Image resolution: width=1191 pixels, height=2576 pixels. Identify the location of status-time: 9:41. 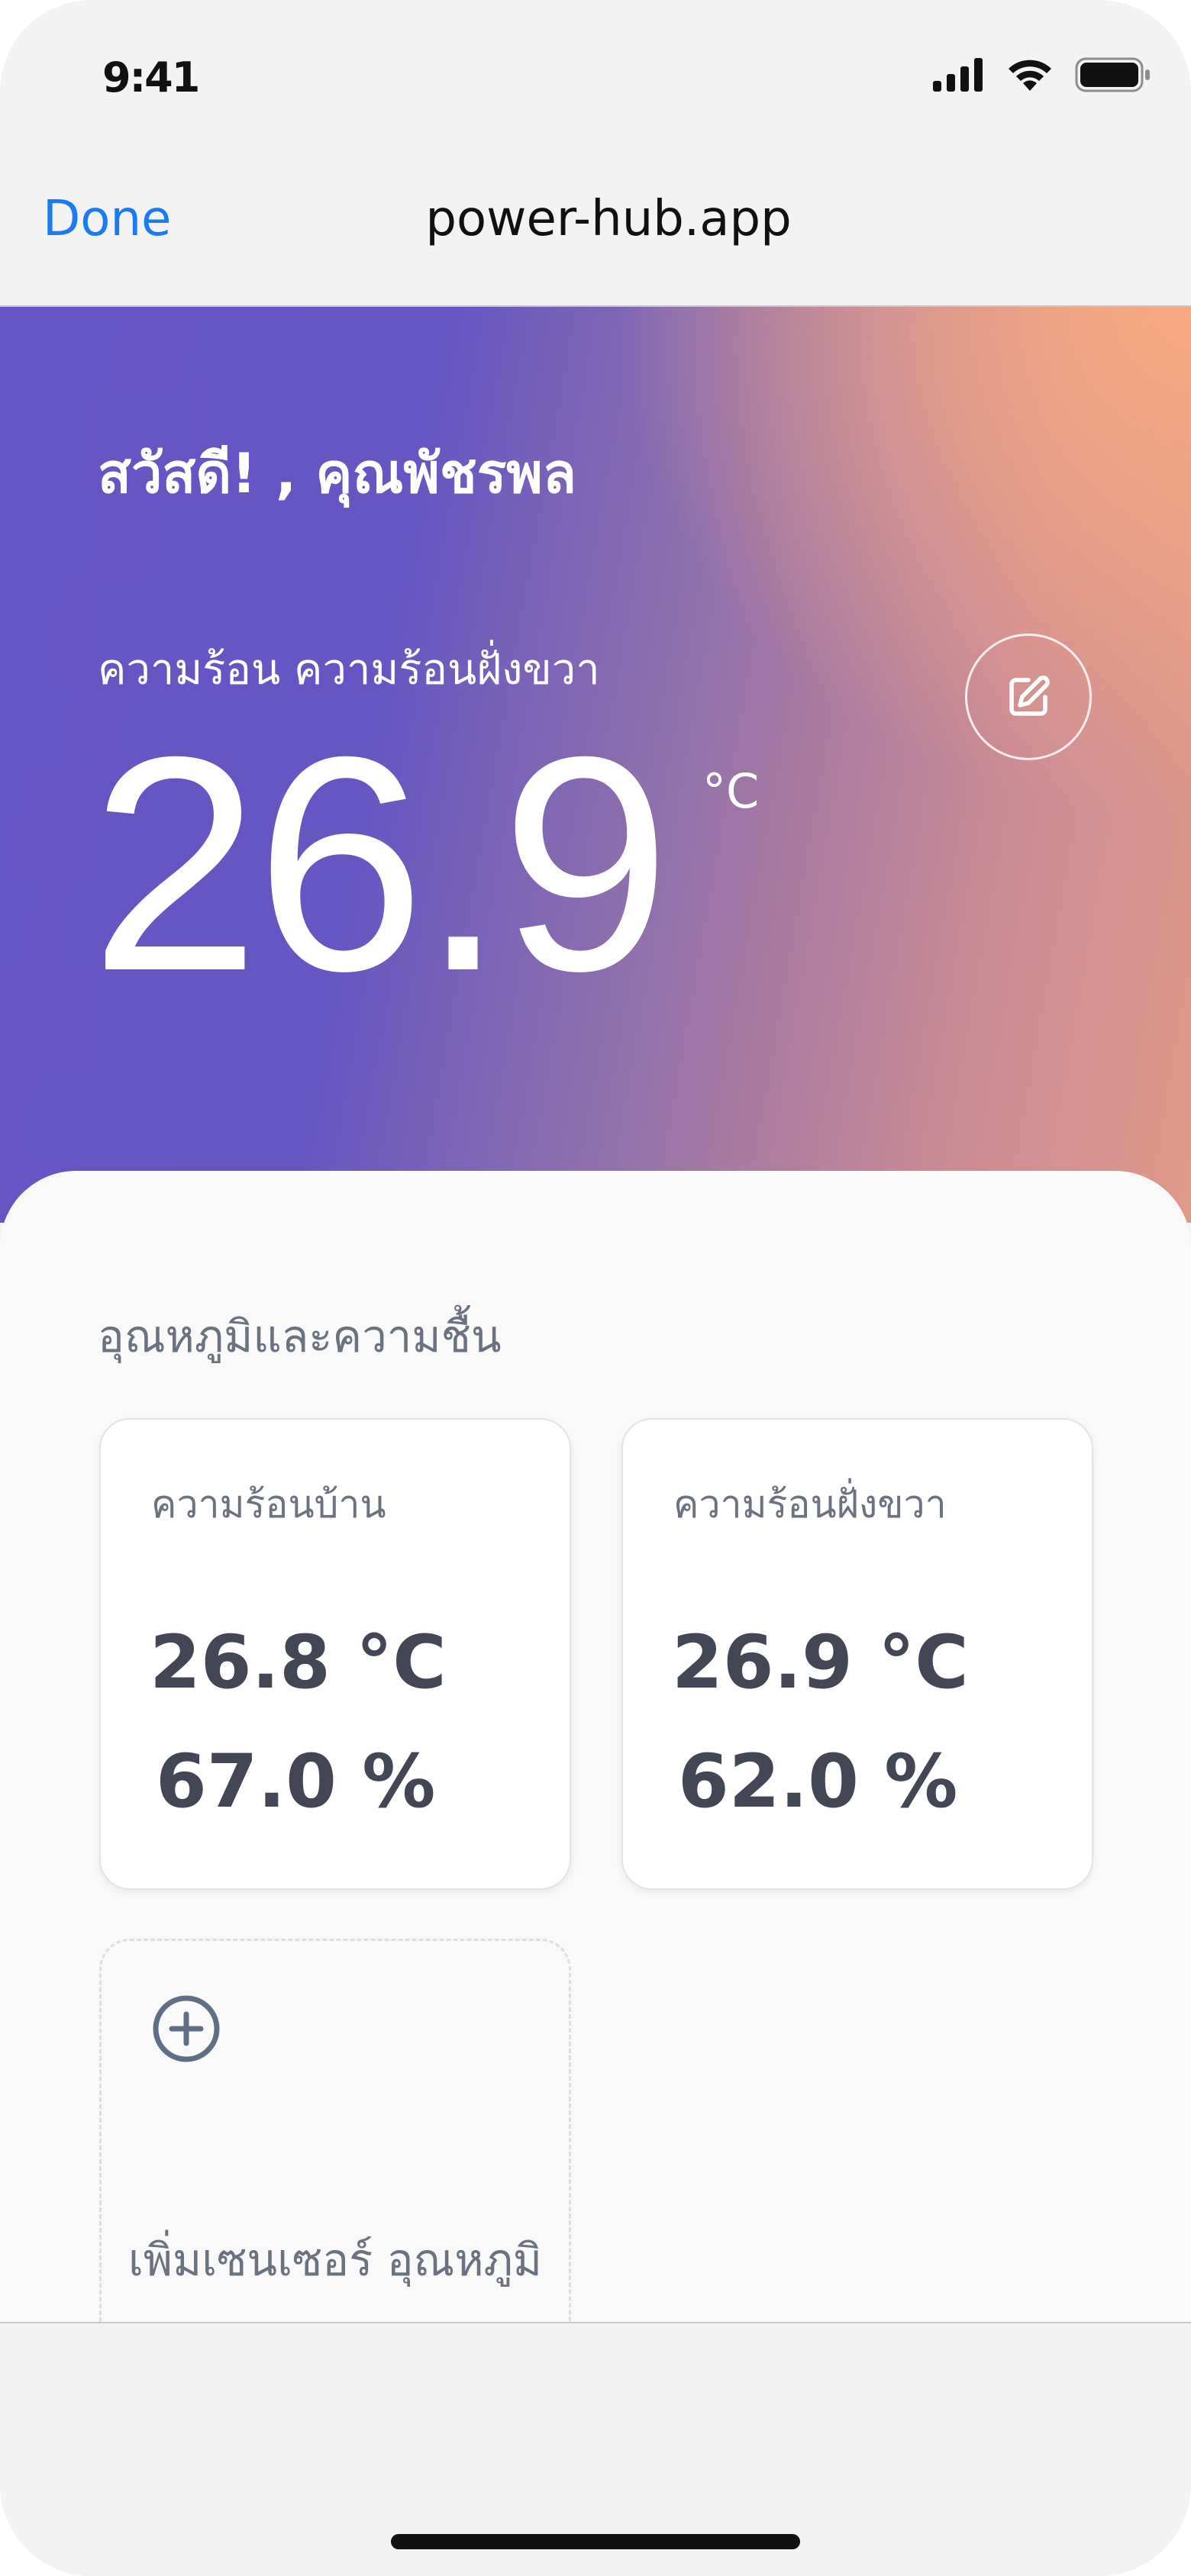
(151, 77).